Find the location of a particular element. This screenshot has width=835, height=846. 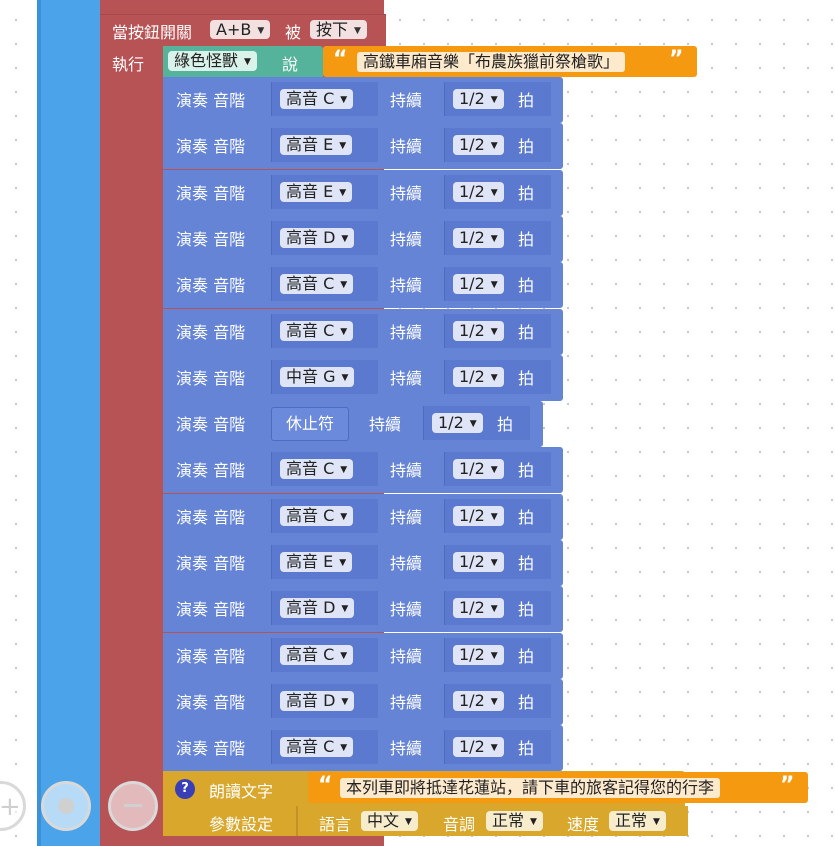

zoom-reset-button is located at coordinates (66, 806).